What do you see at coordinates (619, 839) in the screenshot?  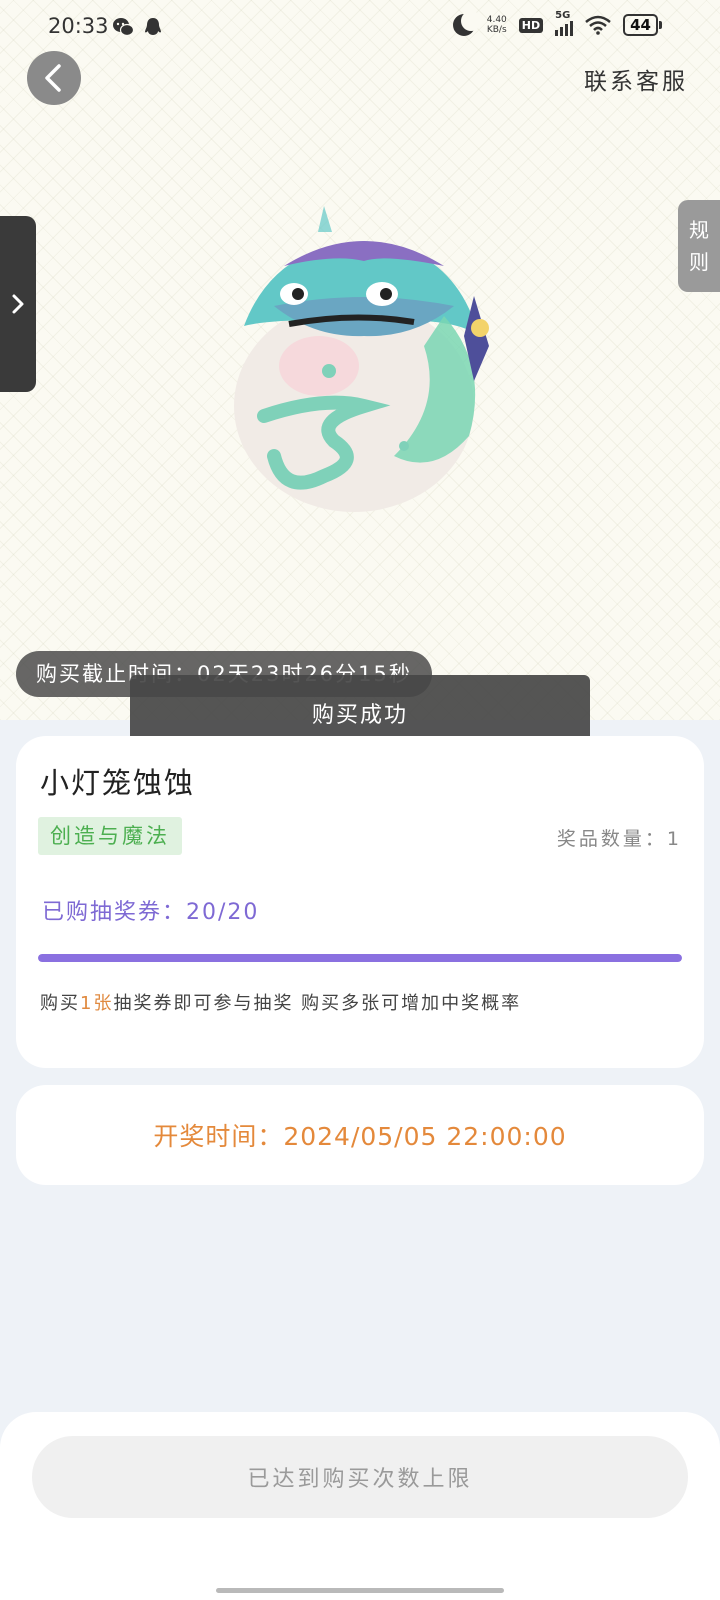 I see `prize-quantity: 奖品数量：1` at bounding box center [619, 839].